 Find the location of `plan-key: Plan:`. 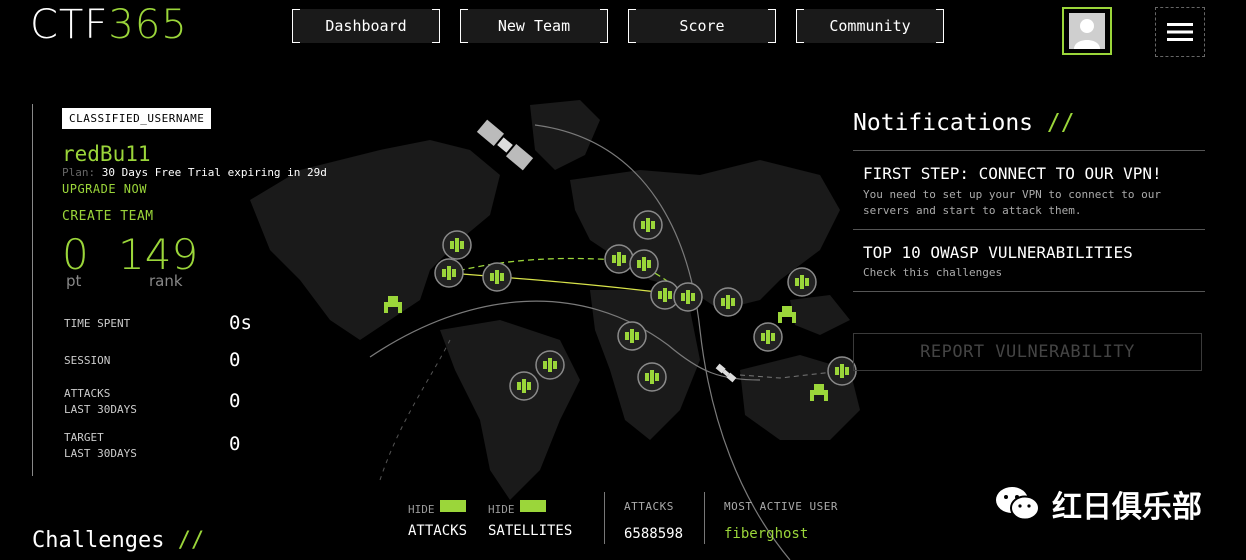

plan-key: Plan: is located at coordinates (79, 172).